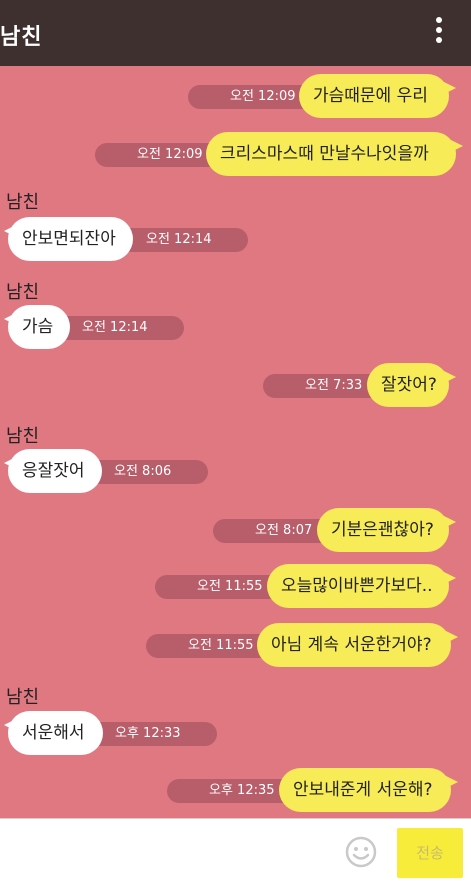  What do you see at coordinates (383, 530) in the screenshot?
I see `message-bubble: 기분은괜찮아?` at bounding box center [383, 530].